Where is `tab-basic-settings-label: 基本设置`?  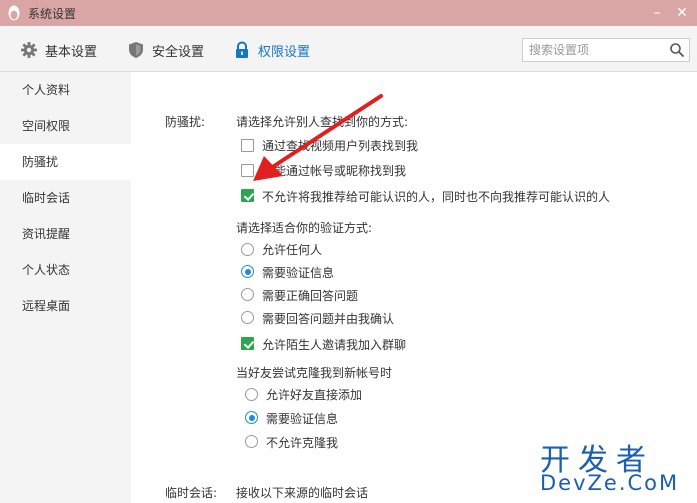 tab-basic-settings-label: 基本设置 is located at coordinates (71, 52).